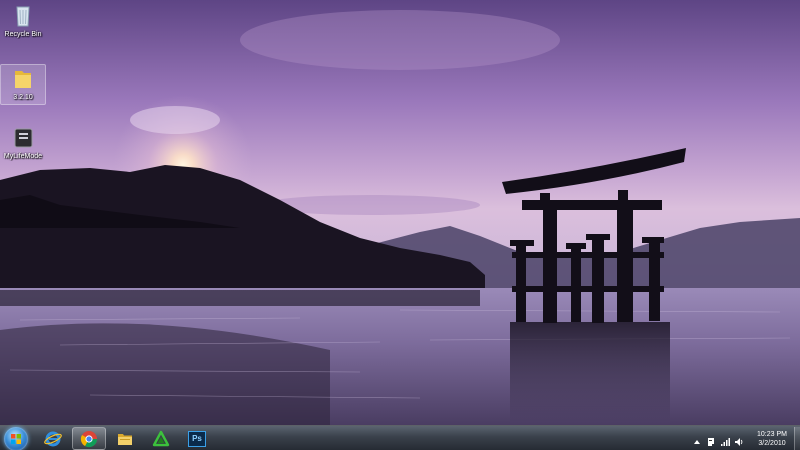 Image resolution: width=800 pixels, height=450 pixels. I want to click on taskbar-internet-explorer, so click(53, 438).